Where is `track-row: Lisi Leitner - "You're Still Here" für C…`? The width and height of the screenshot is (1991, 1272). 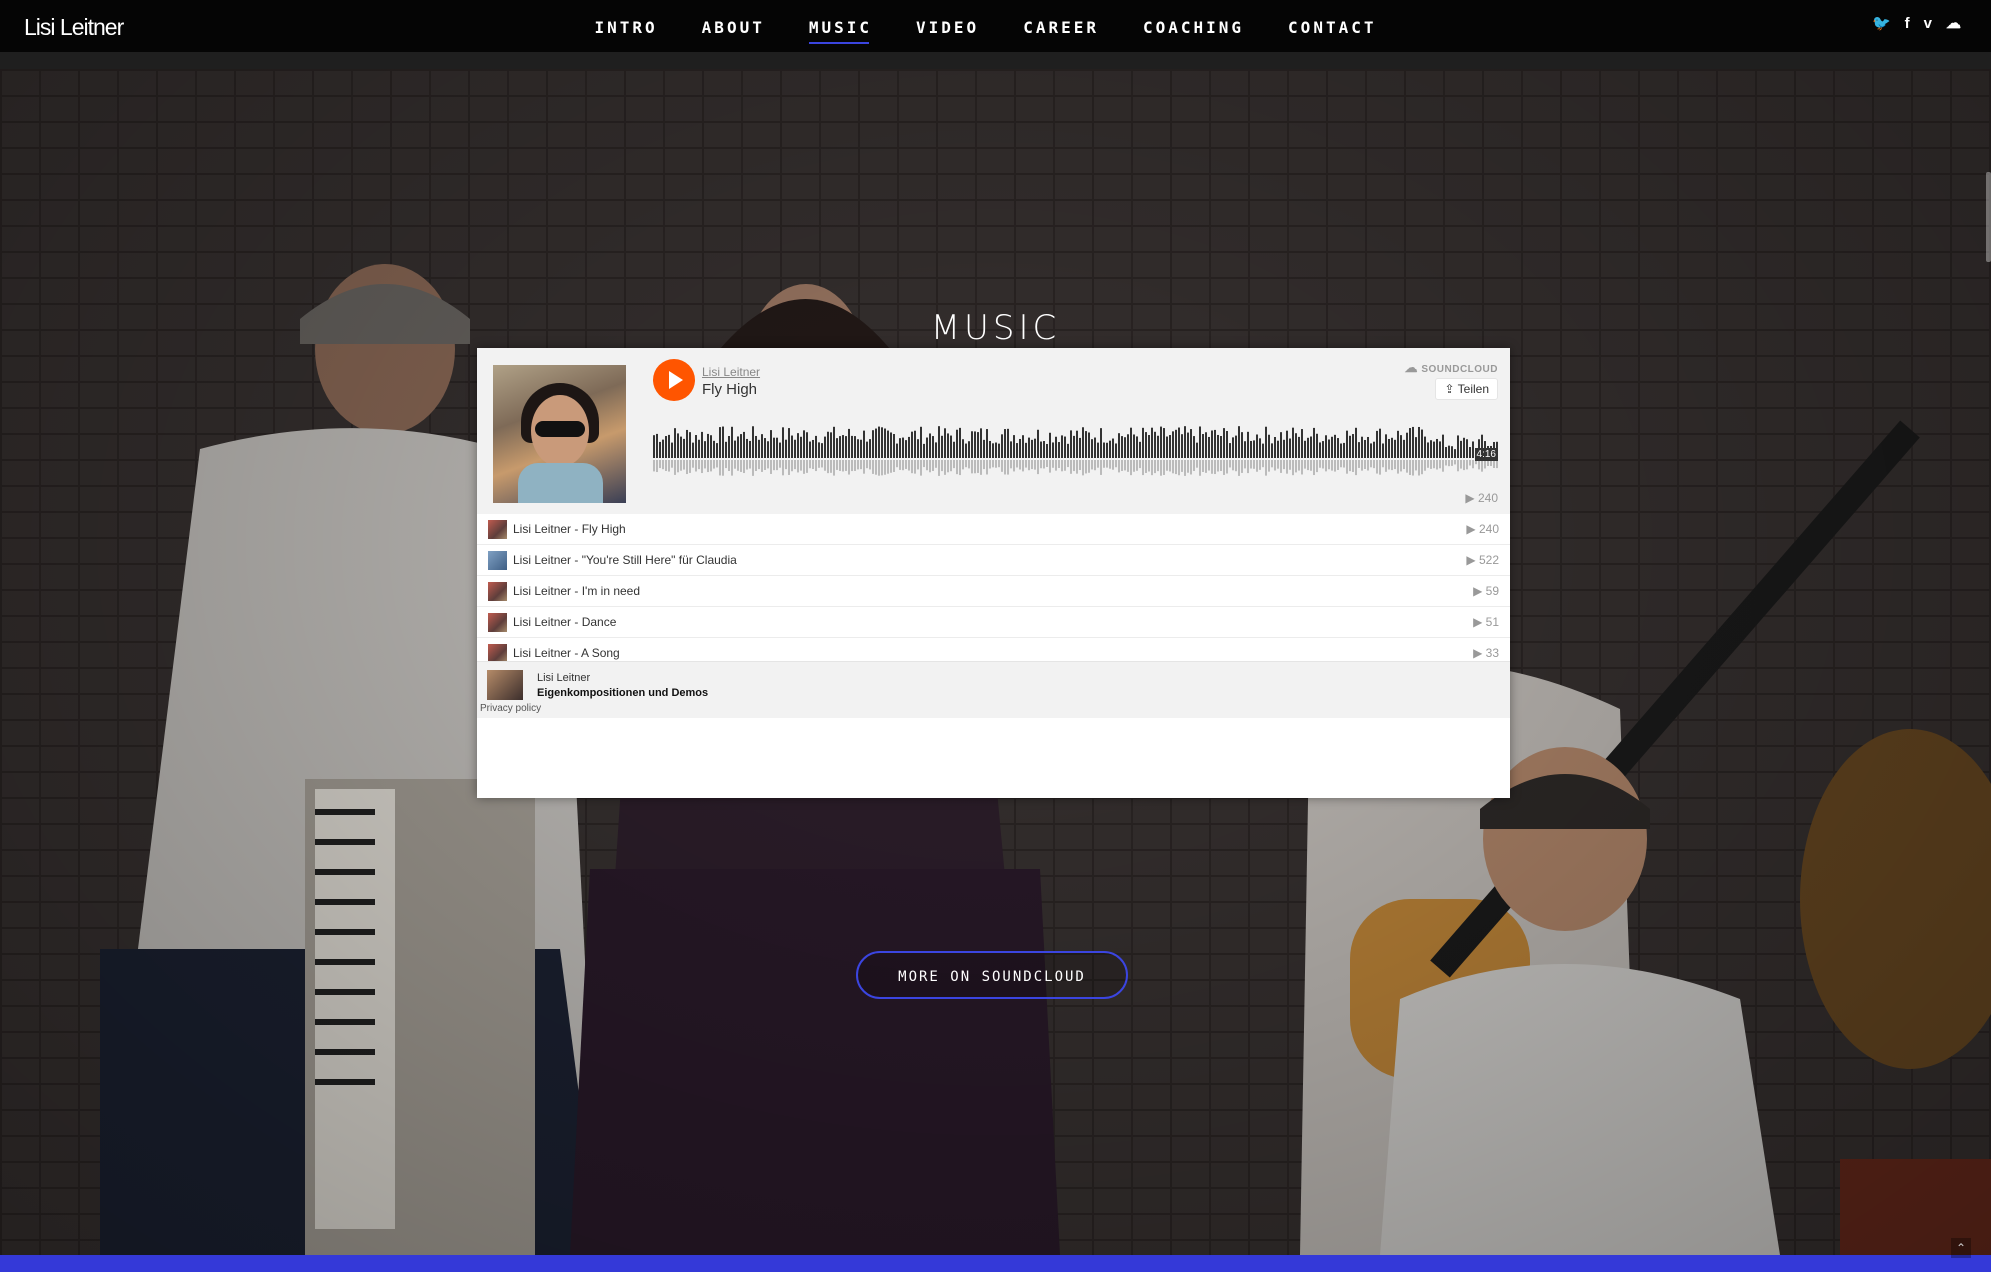
track-row: Lisi Leitner - "You're Still Here" für C… is located at coordinates (993, 560).